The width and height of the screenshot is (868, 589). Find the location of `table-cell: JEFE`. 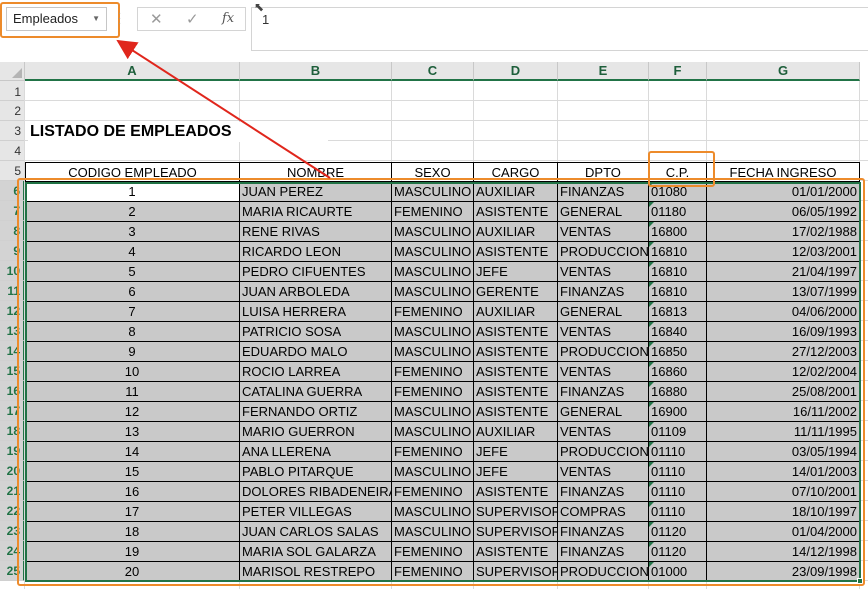

table-cell: JEFE is located at coordinates (516, 472).